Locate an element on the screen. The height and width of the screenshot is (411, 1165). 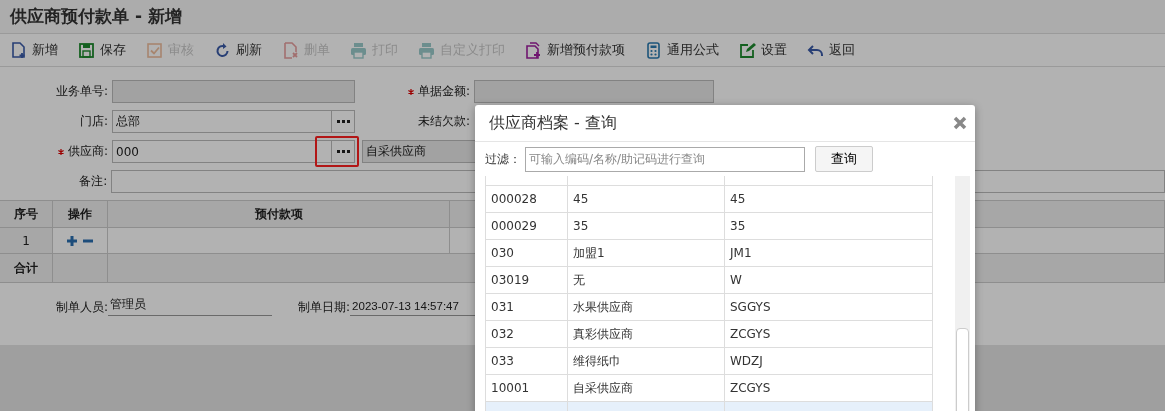
toolbar-button: 通用公式 is located at coordinates (682, 50).